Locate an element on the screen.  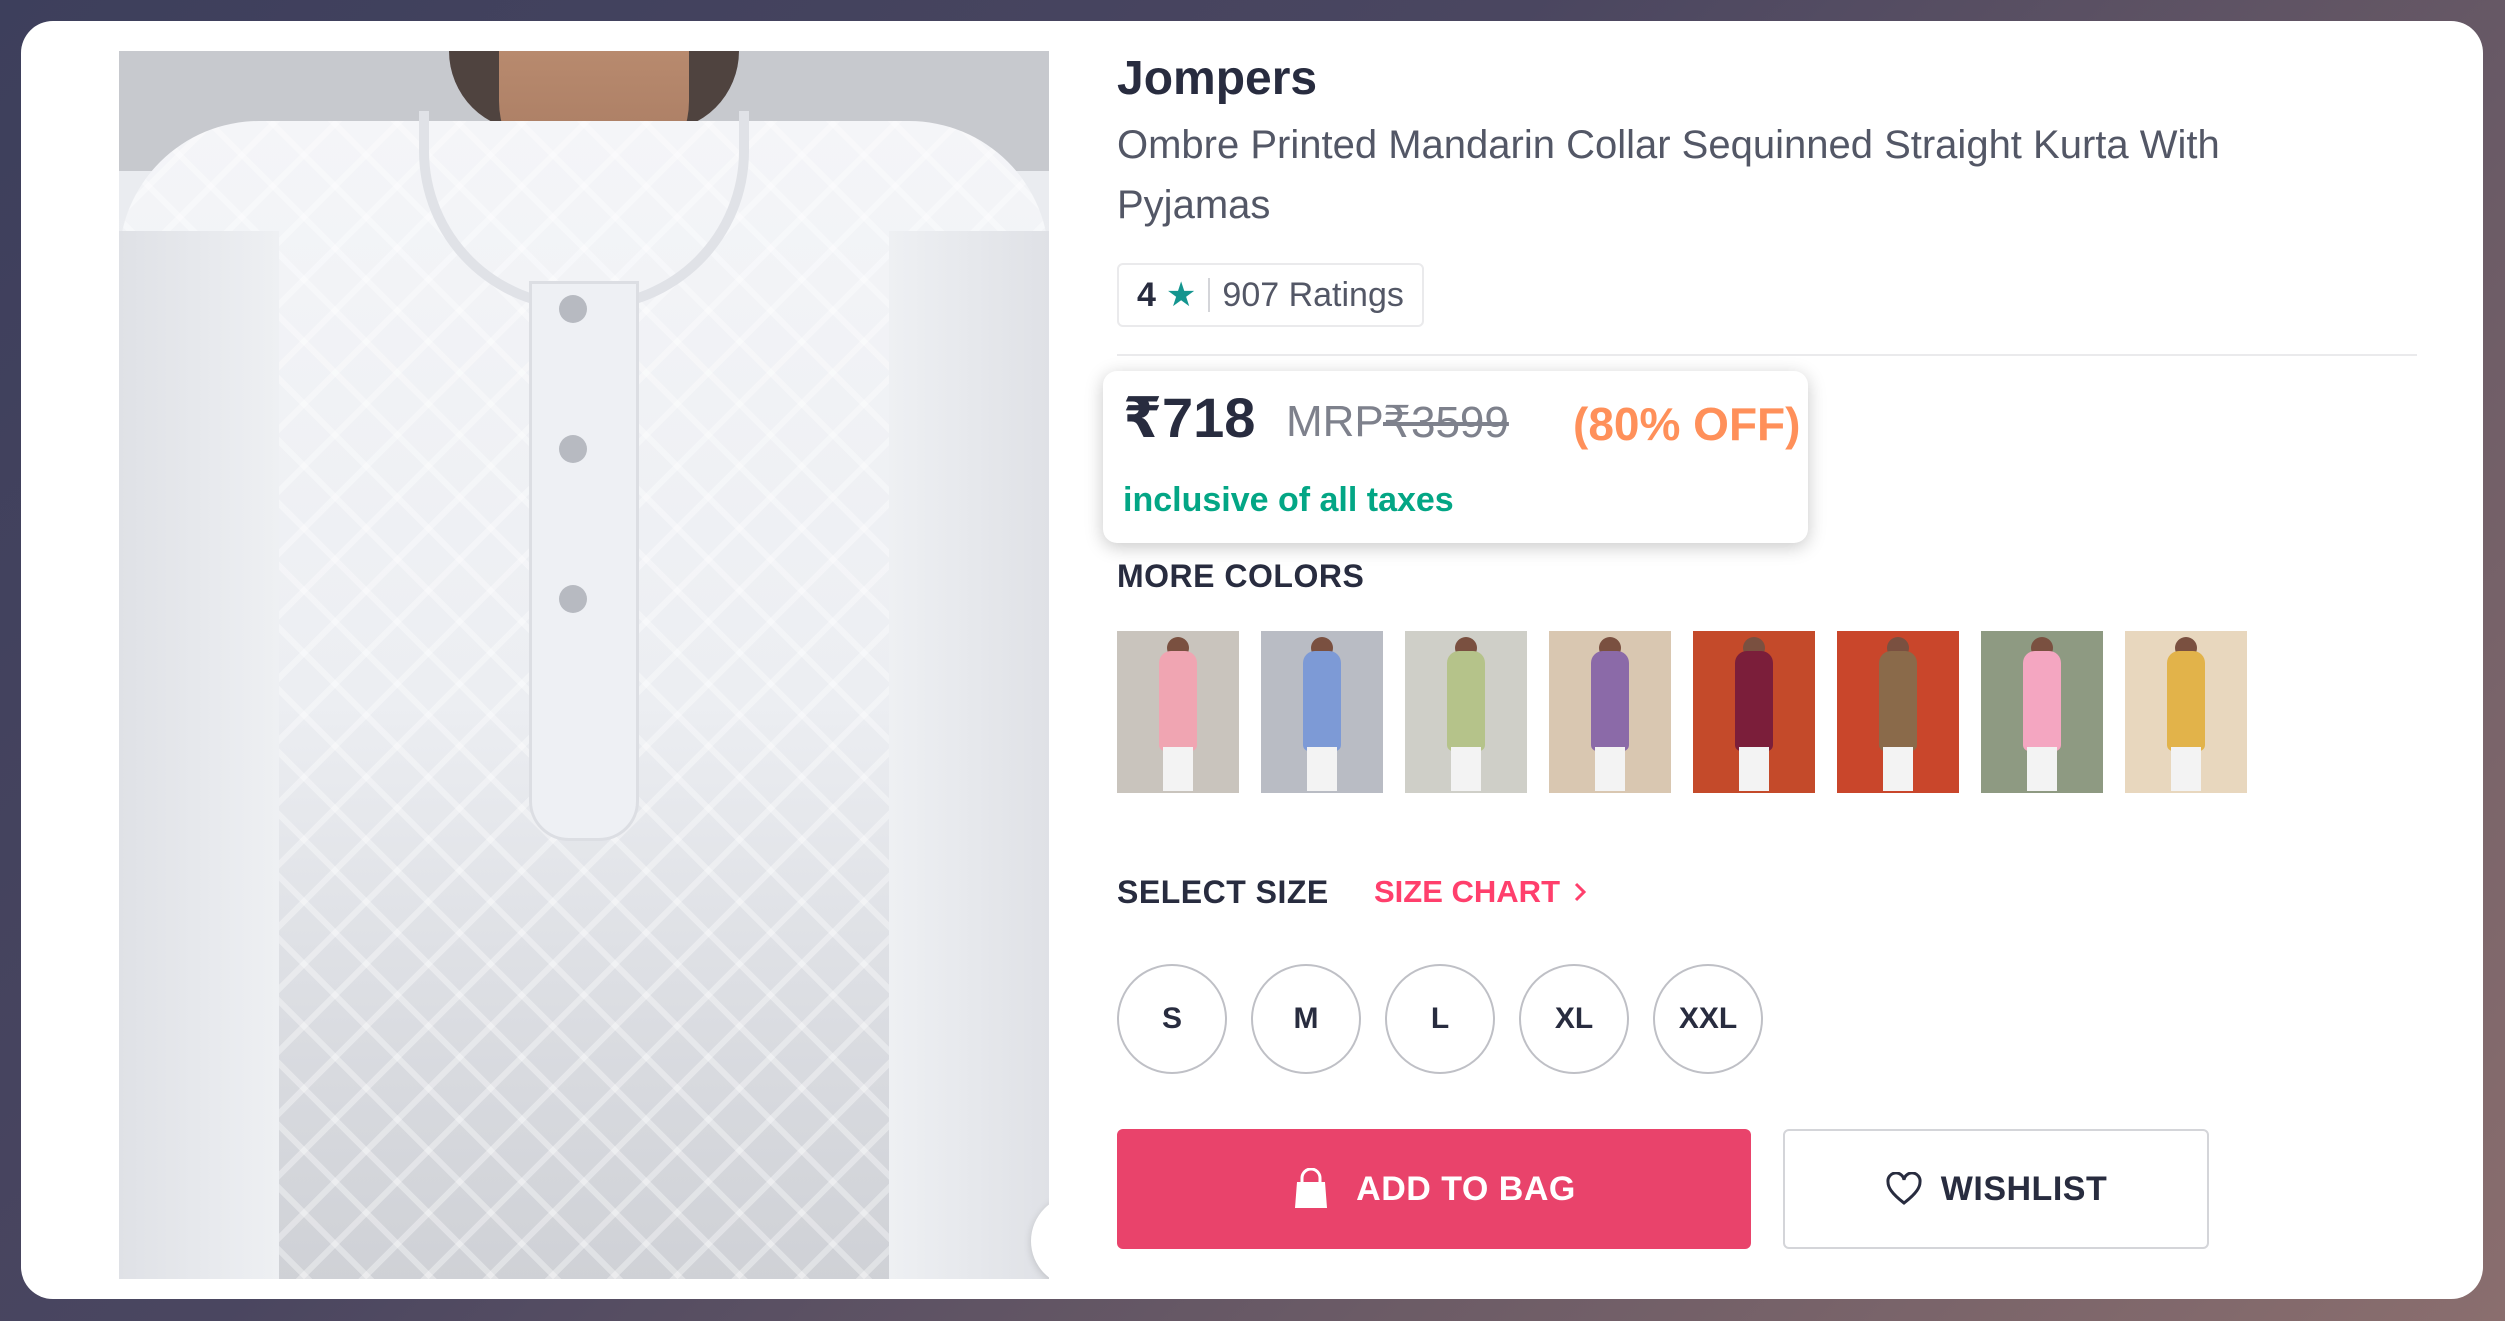
mrp-label: MRP is located at coordinates (1335, 421).